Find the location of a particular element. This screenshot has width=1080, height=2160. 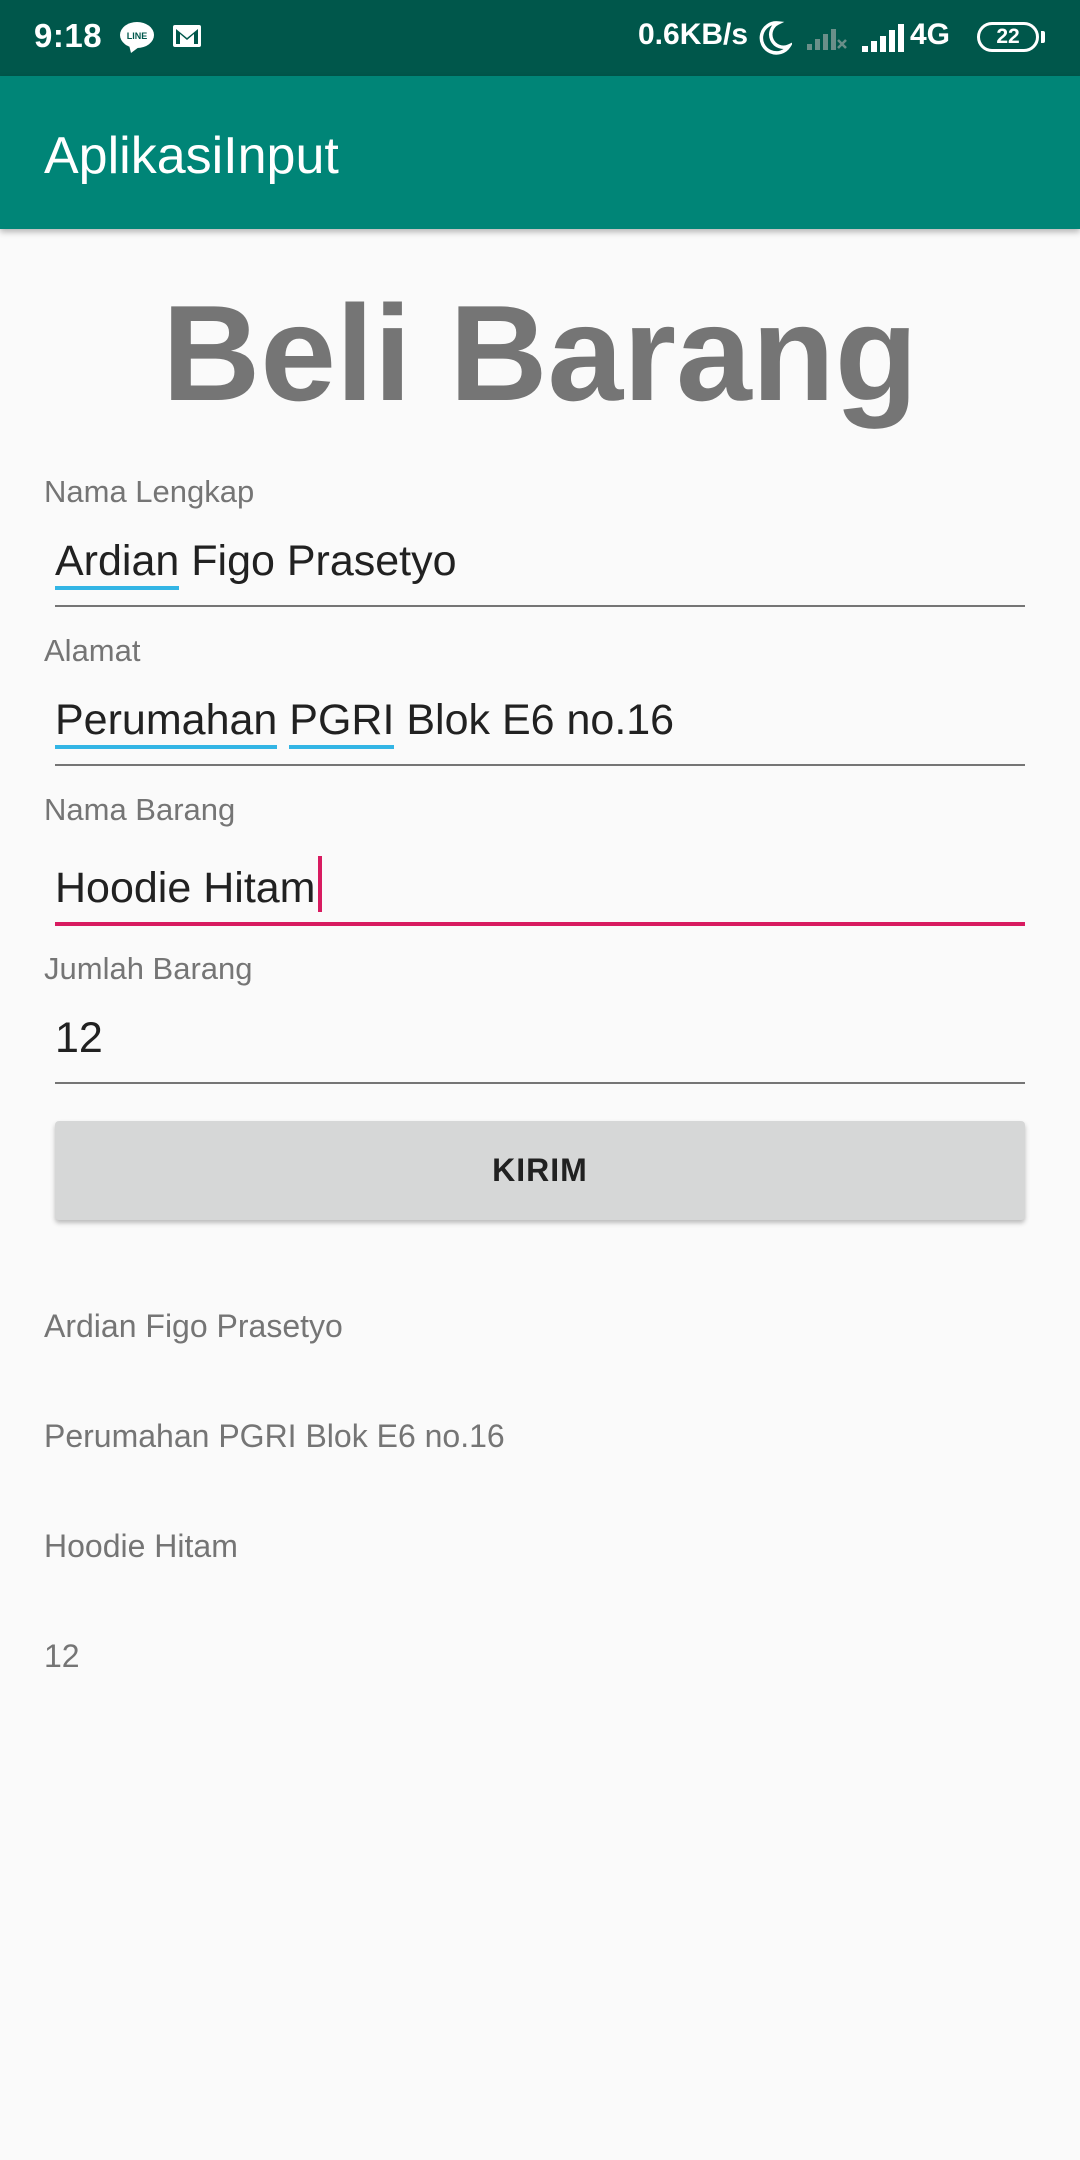

result-barang: Hoodie Hitam is located at coordinates (141, 1546).